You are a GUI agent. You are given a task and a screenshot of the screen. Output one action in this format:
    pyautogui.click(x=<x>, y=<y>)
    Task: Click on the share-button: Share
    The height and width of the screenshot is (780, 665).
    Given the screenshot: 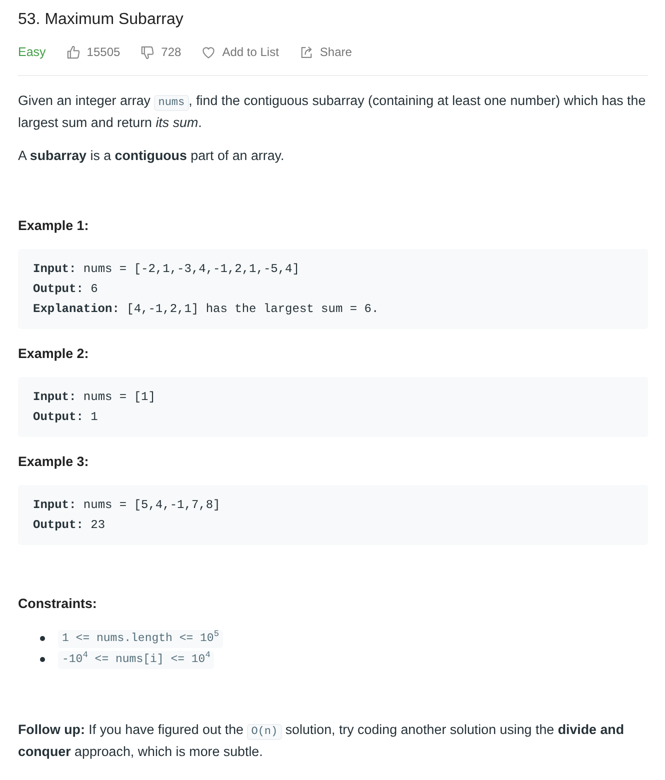 What is the action you would take?
    pyautogui.click(x=326, y=52)
    